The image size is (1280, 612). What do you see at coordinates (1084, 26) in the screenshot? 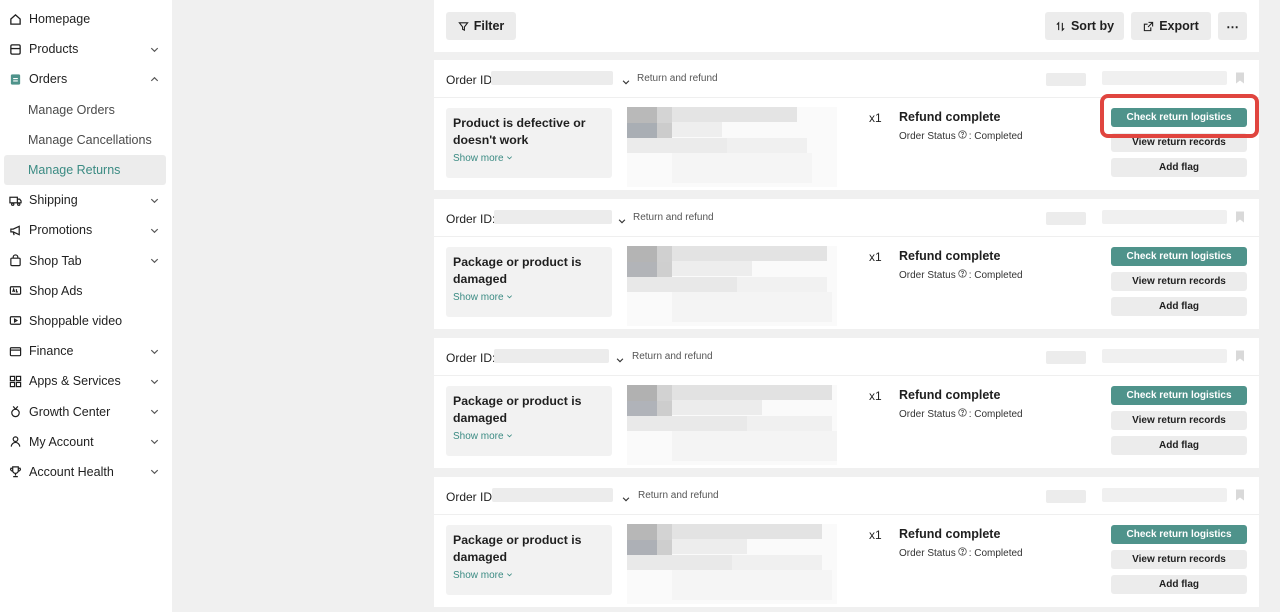
I see `sort-by-button: Sort by` at bounding box center [1084, 26].